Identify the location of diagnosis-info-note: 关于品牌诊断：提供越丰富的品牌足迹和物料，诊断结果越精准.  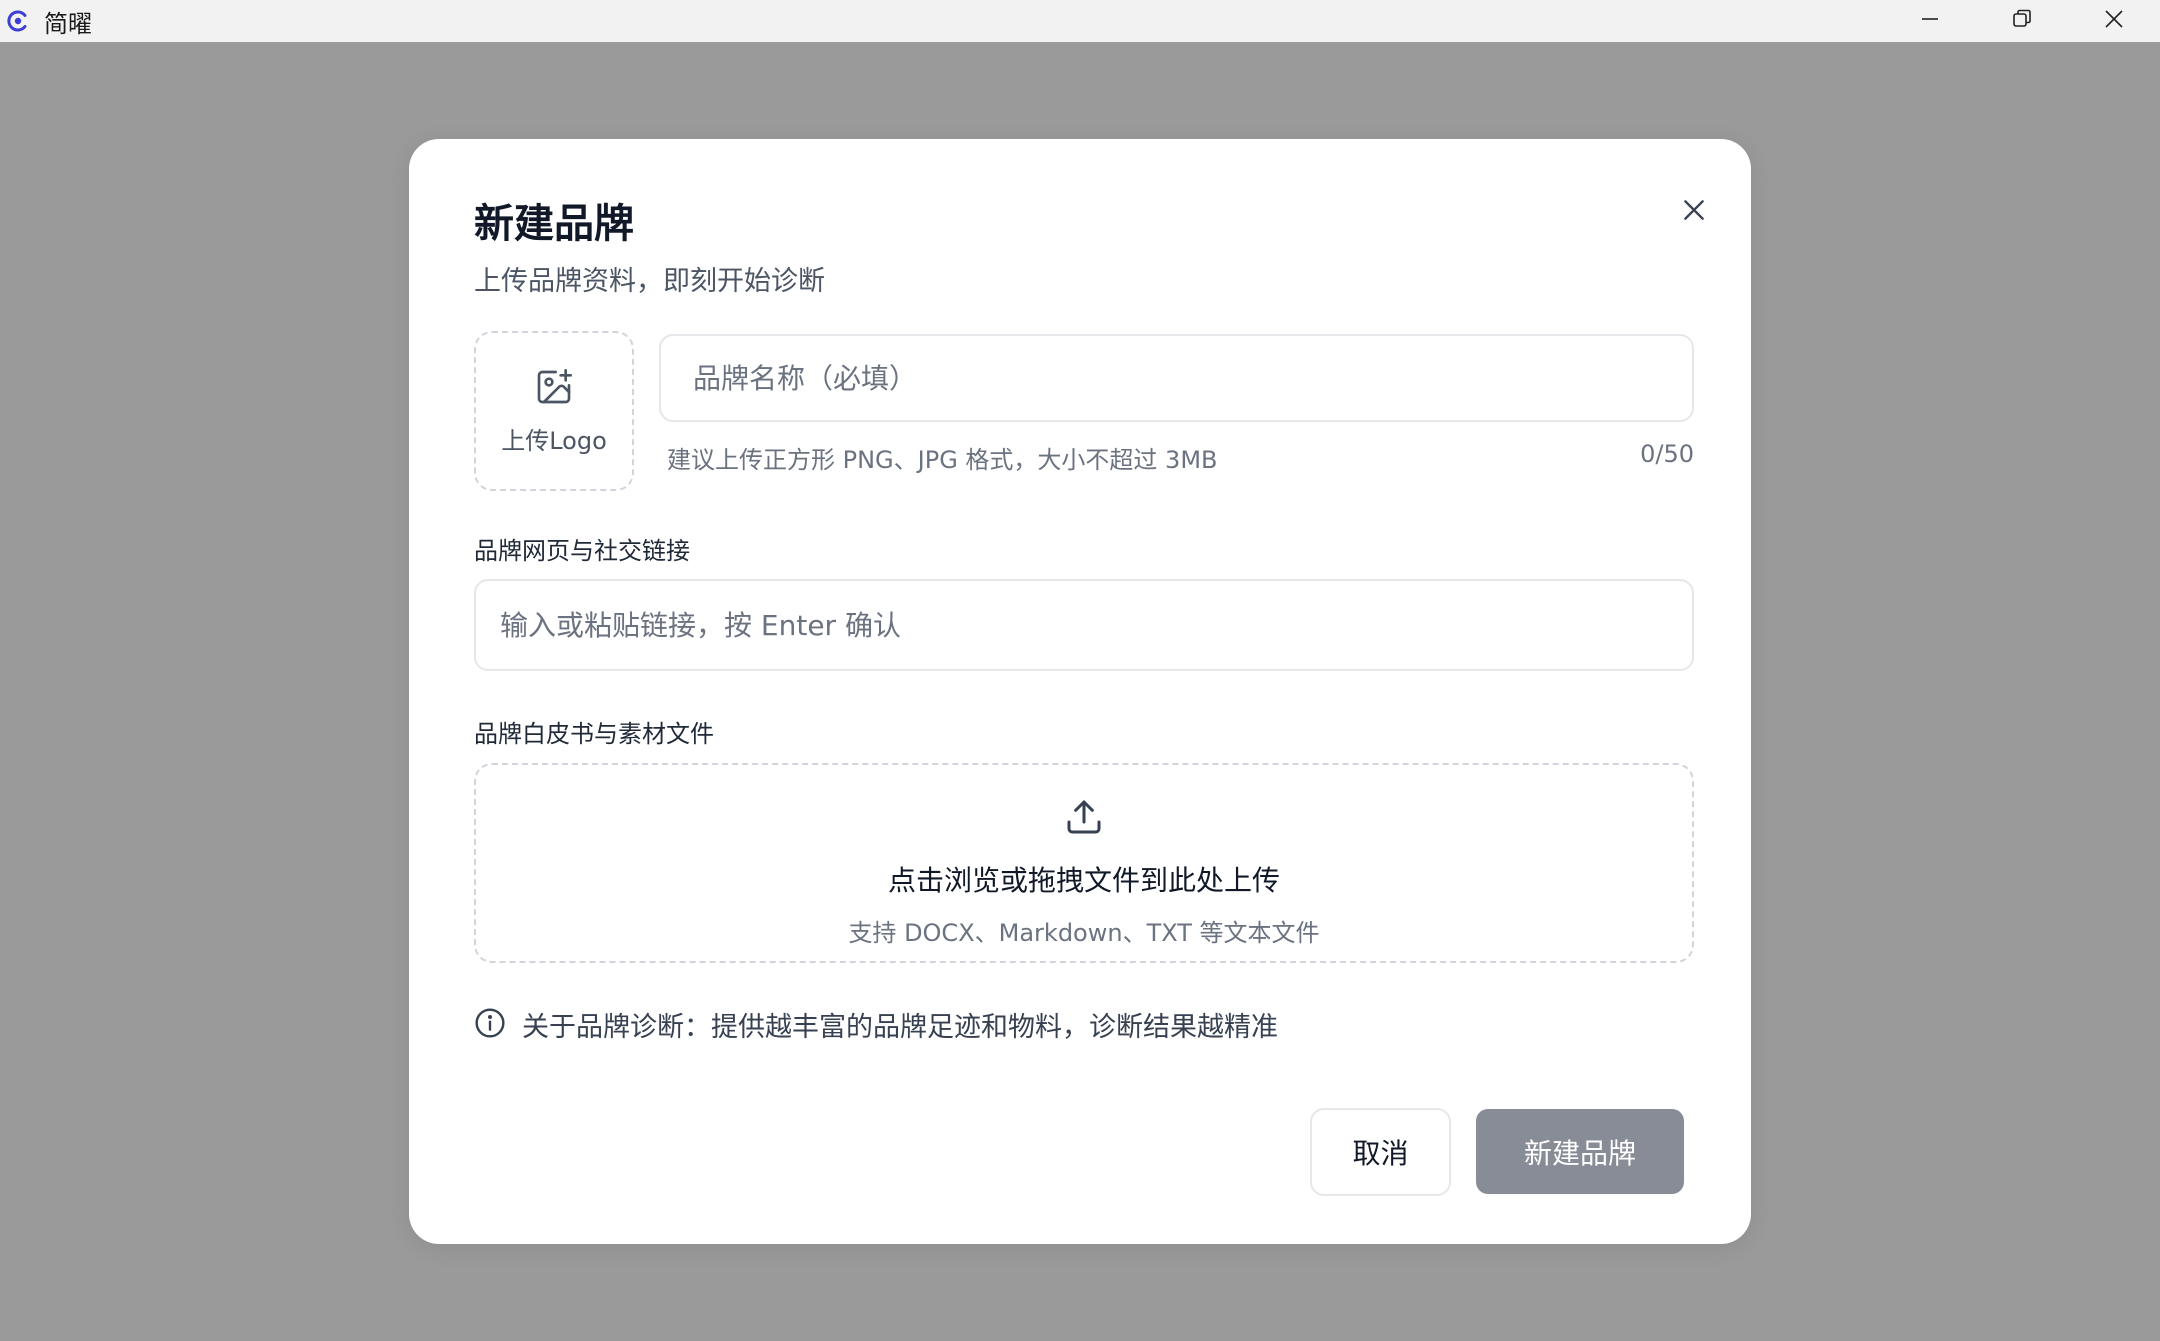
(876, 1024).